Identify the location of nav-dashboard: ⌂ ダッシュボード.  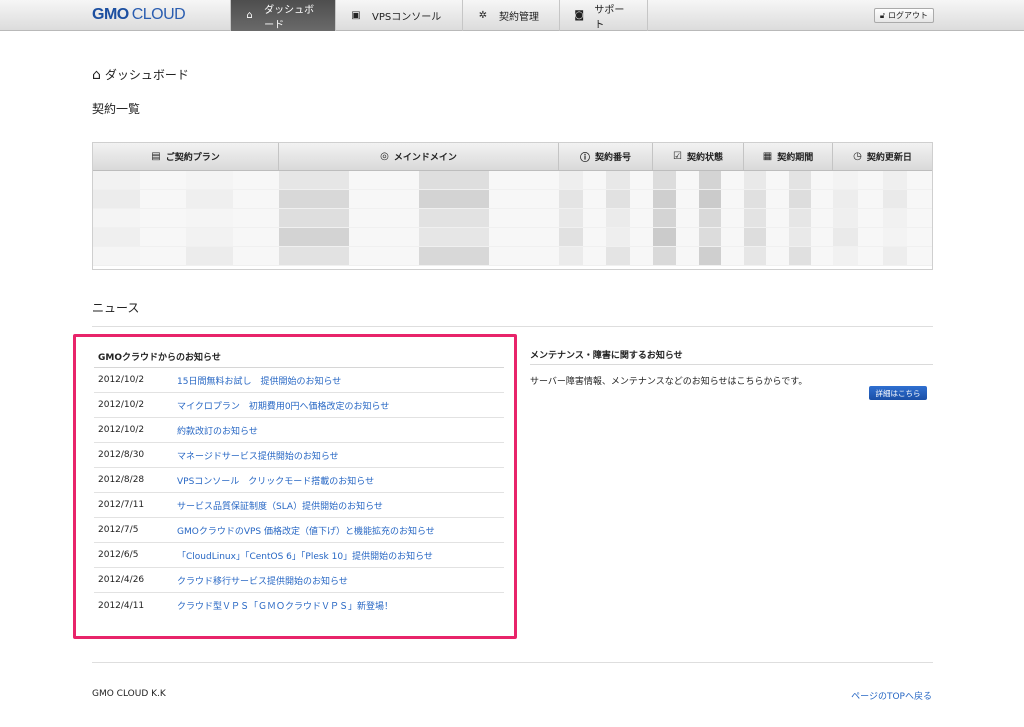
(282, 15).